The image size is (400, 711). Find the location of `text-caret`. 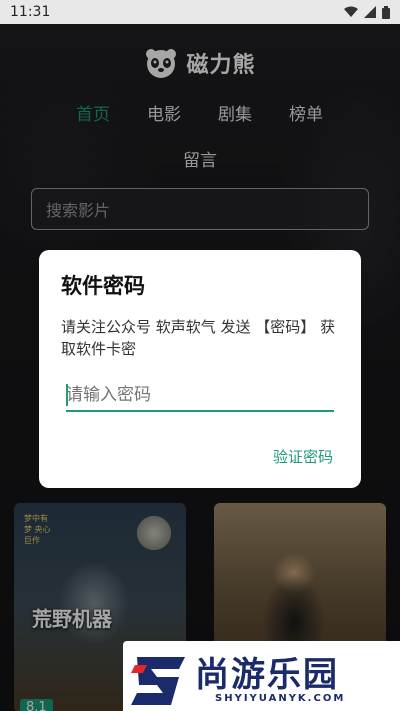

text-caret is located at coordinates (67, 395).